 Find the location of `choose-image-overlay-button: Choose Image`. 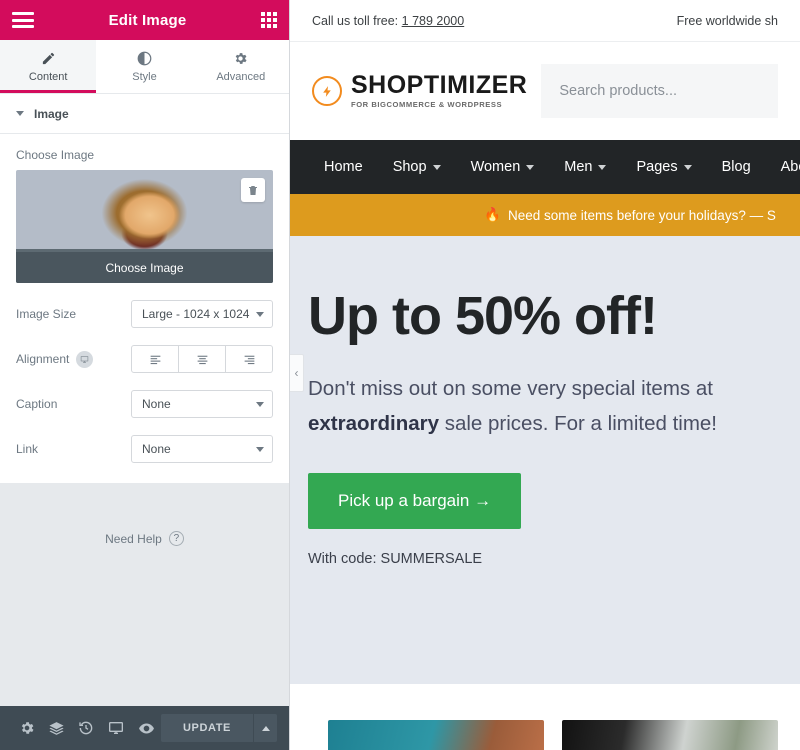

choose-image-overlay-button: Choose Image is located at coordinates (144, 267).